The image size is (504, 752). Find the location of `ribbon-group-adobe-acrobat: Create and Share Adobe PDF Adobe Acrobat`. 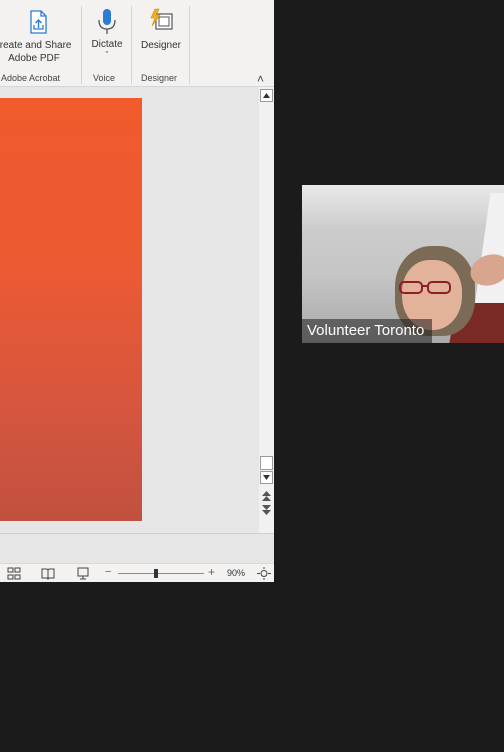

ribbon-group-adobe-acrobat: Create and Share Adobe PDF Adobe Acrobat is located at coordinates (40, 43).